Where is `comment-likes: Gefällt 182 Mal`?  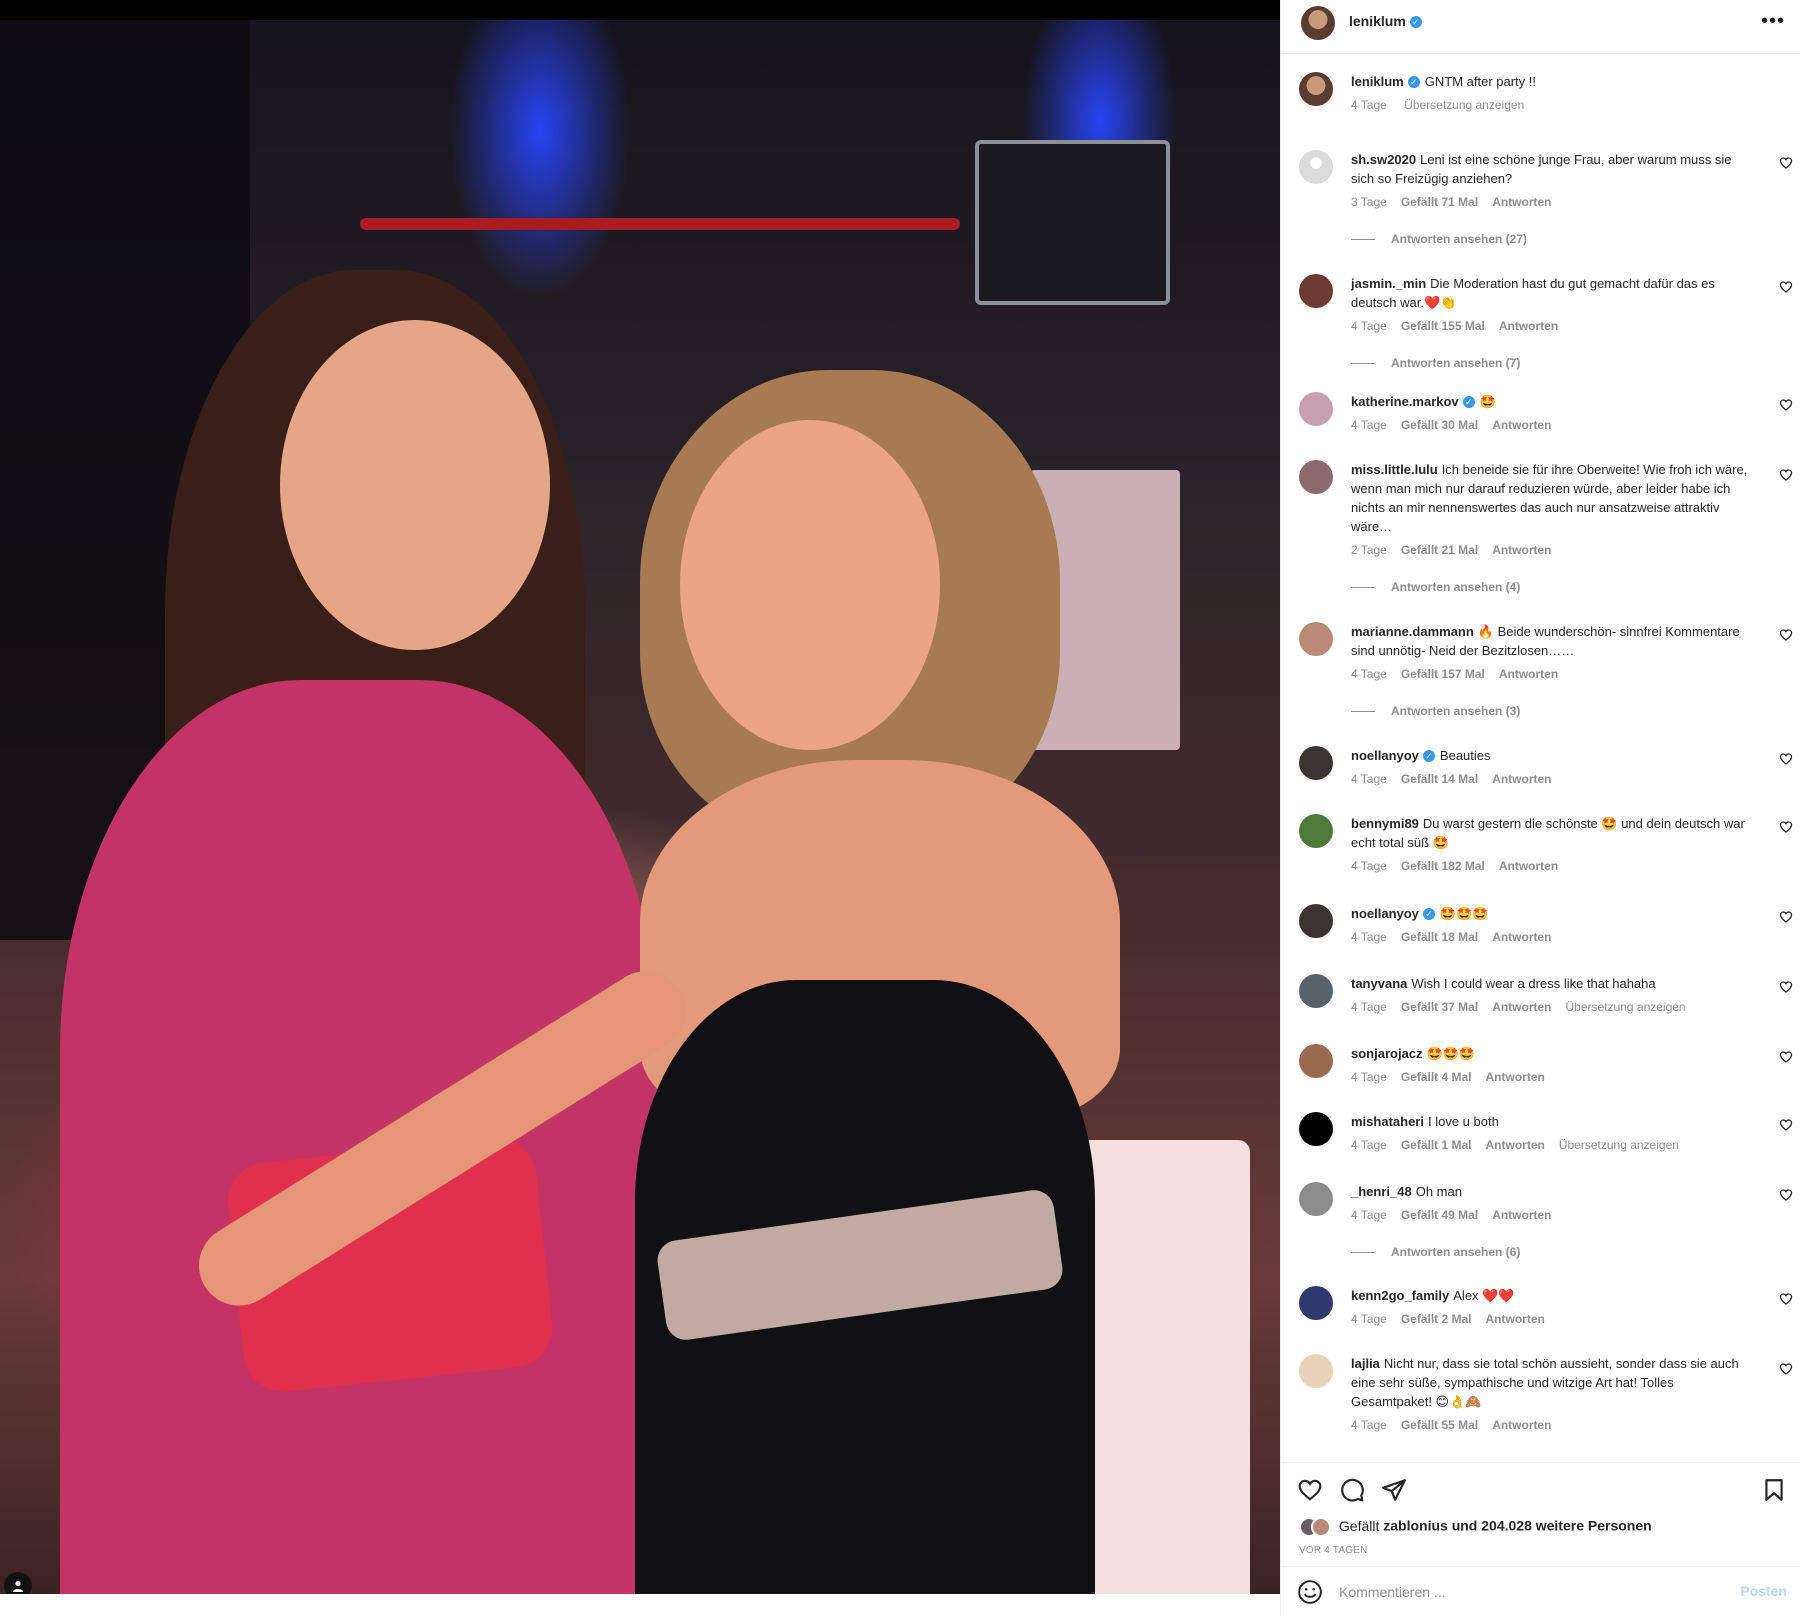
comment-likes: Gefällt 182 Mal is located at coordinates (1443, 866).